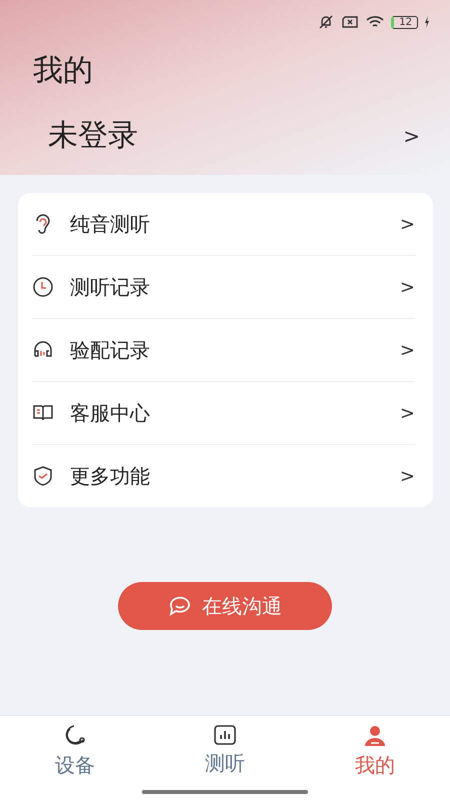  I want to click on menu-item: 验配记录 >, so click(223, 349).